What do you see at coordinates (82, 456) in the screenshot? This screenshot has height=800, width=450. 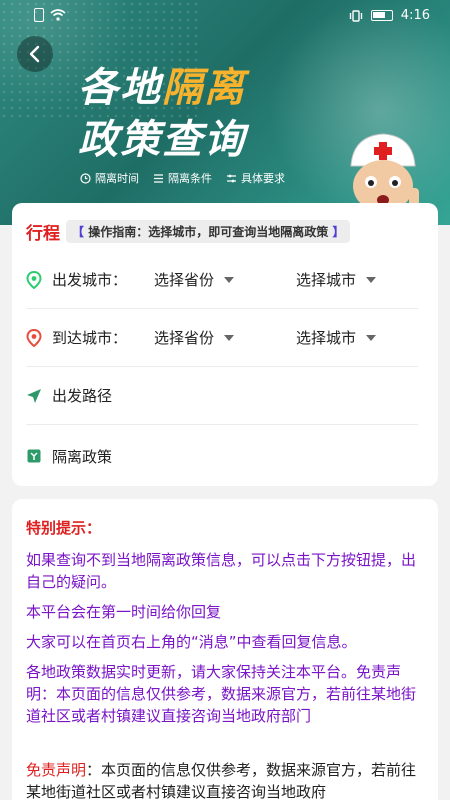 I see `policy-label: 隔离政策` at bounding box center [82, 456].